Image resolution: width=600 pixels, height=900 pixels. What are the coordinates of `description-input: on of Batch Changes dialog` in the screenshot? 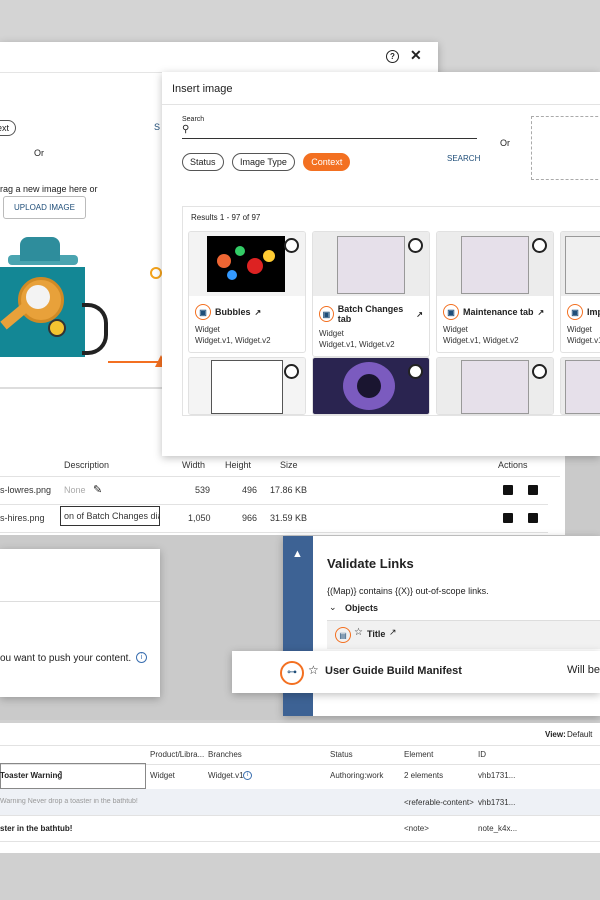 It's located at (110, 516).